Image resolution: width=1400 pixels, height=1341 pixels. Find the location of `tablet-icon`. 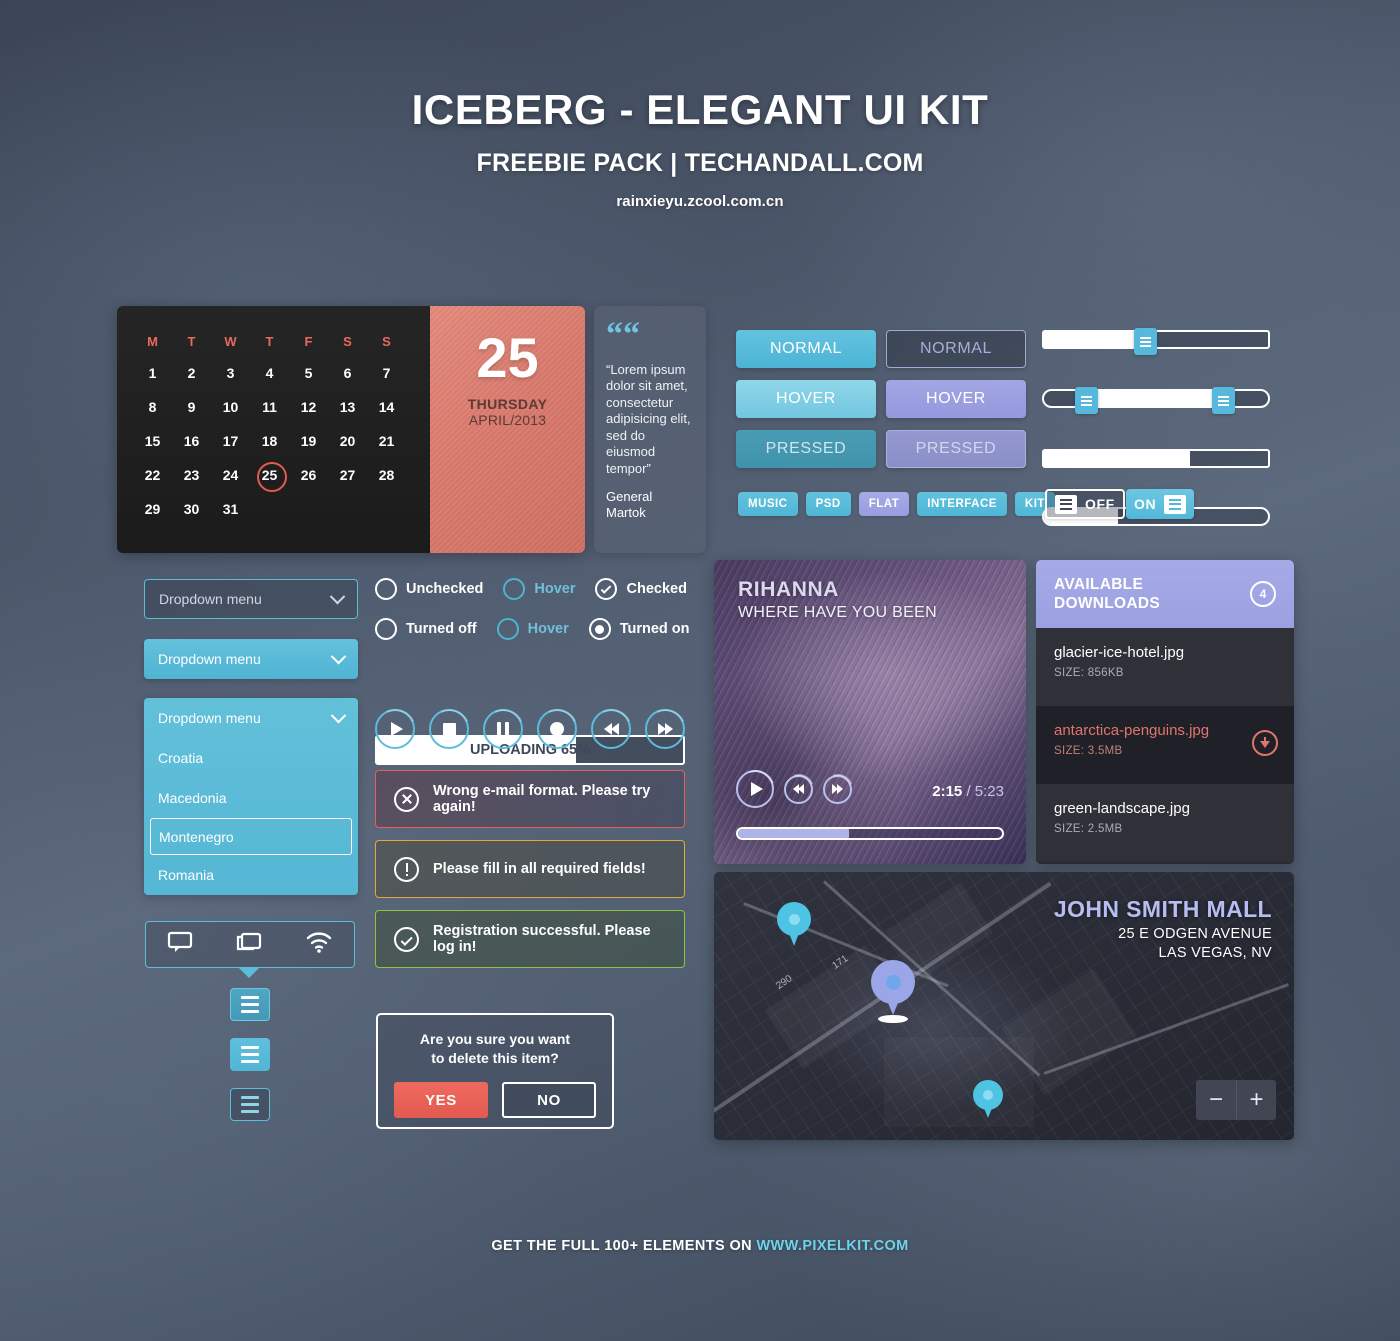

tablet-icon is located at coordinates (249, 944).